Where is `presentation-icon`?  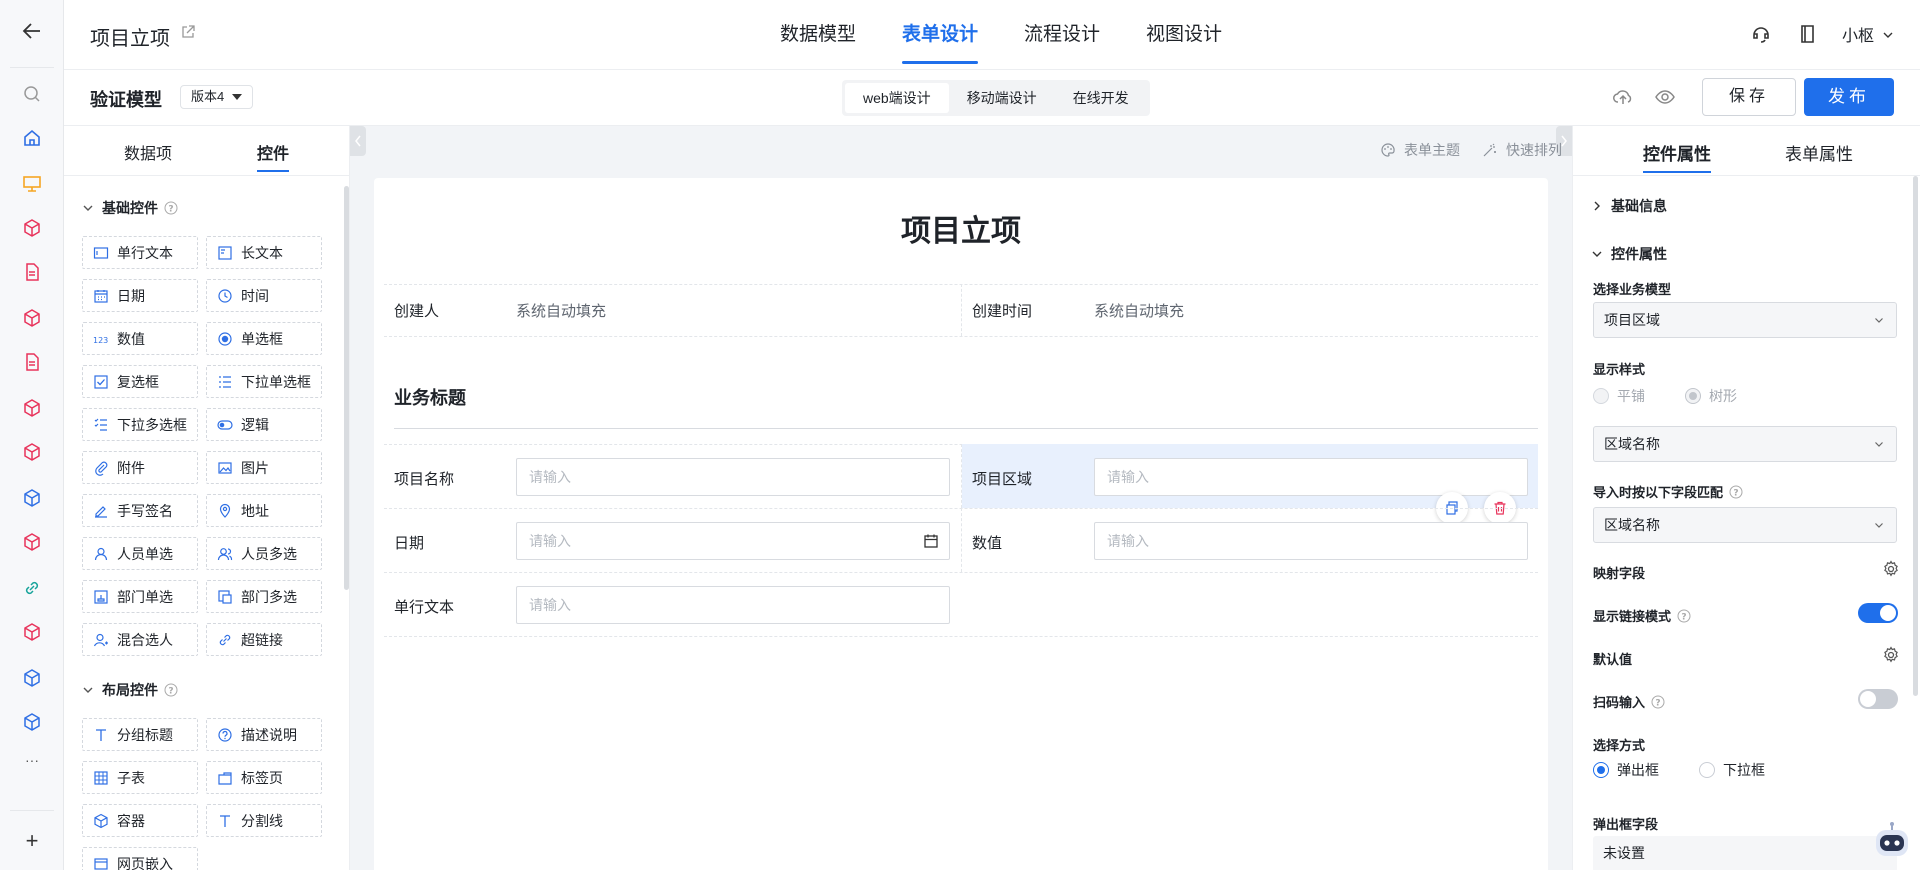 presentation-icon is located at coordinates (32, 184).